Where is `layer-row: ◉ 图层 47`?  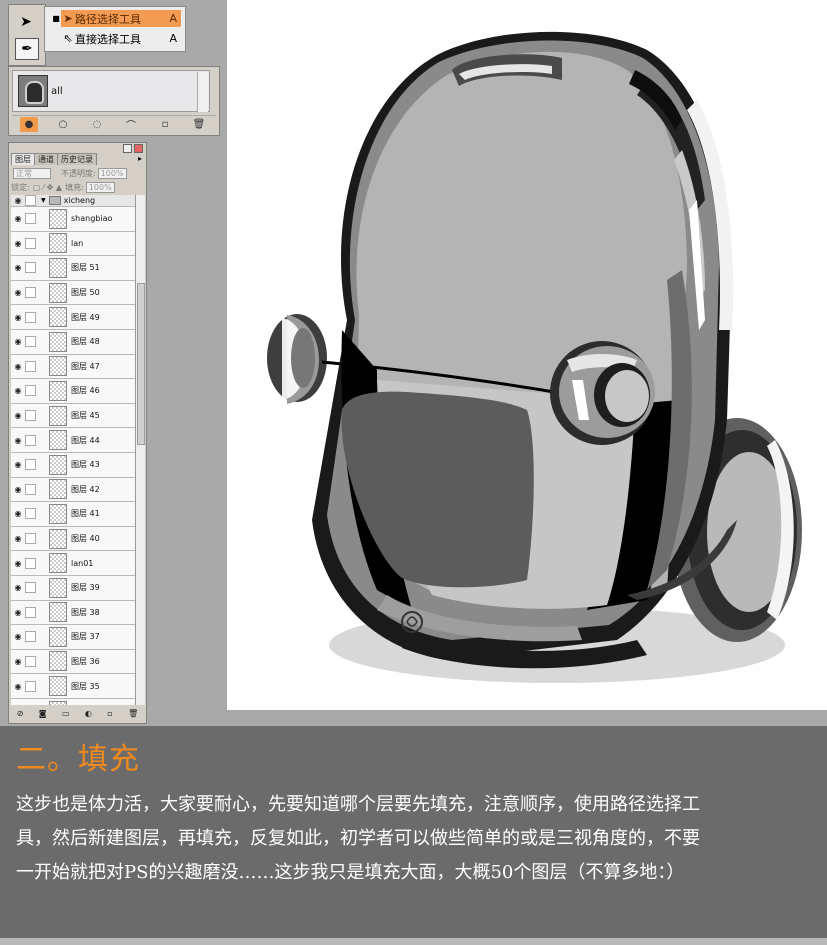
layer-row: ◉ 图层 47 is located at coordinates (73, 367).